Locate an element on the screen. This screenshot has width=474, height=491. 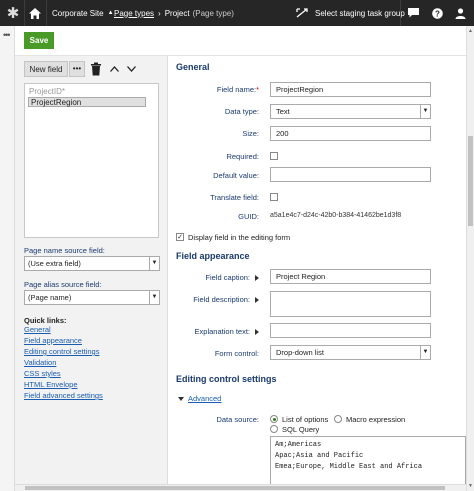
home-icon is located at coordinates (35, 13).